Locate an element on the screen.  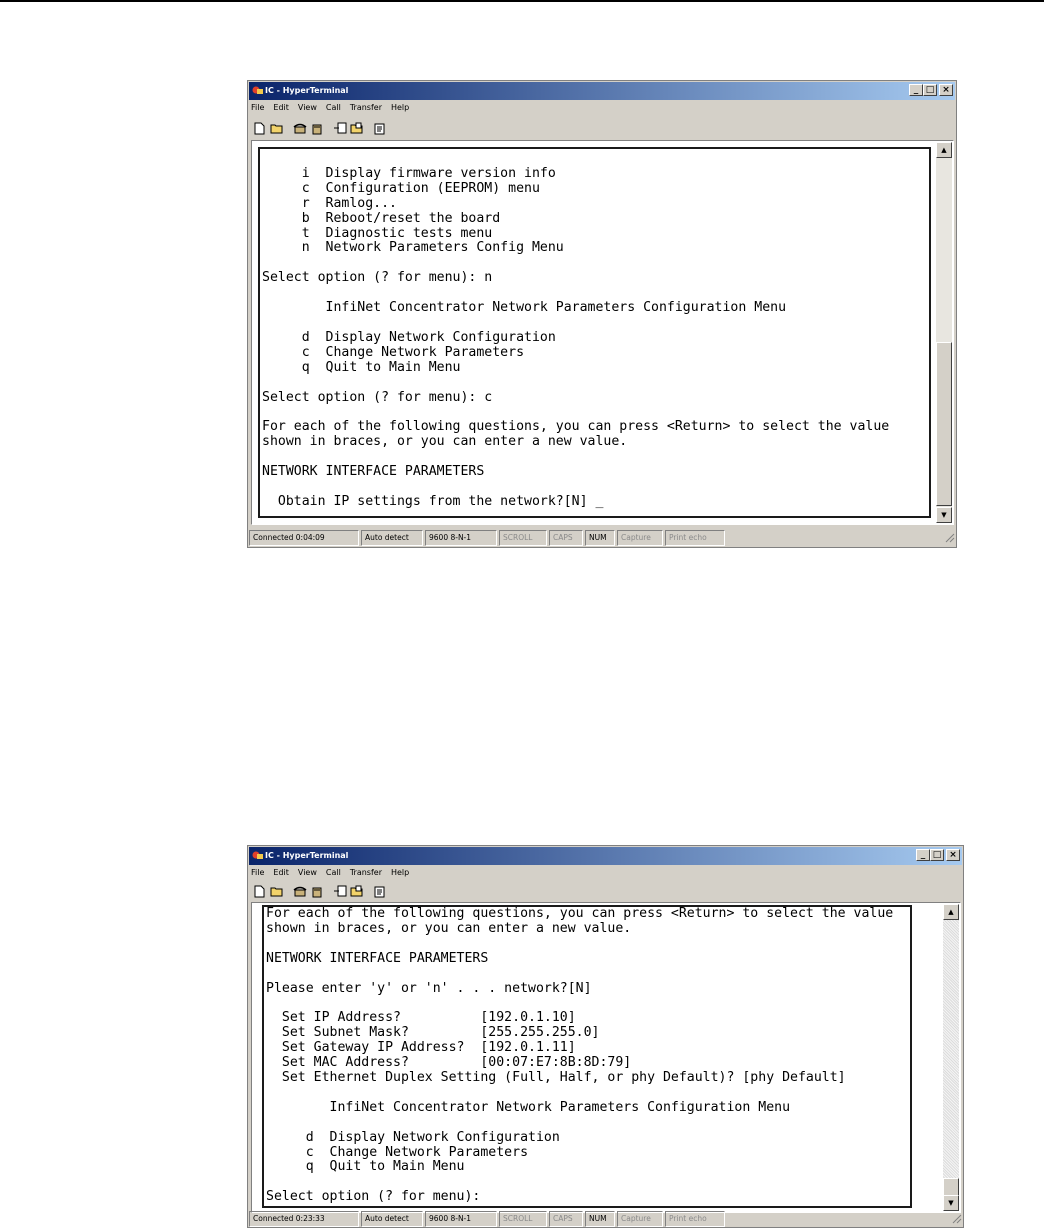
status-connected-time: Connected 0:23:33 is located at coordinates (304, 1219).